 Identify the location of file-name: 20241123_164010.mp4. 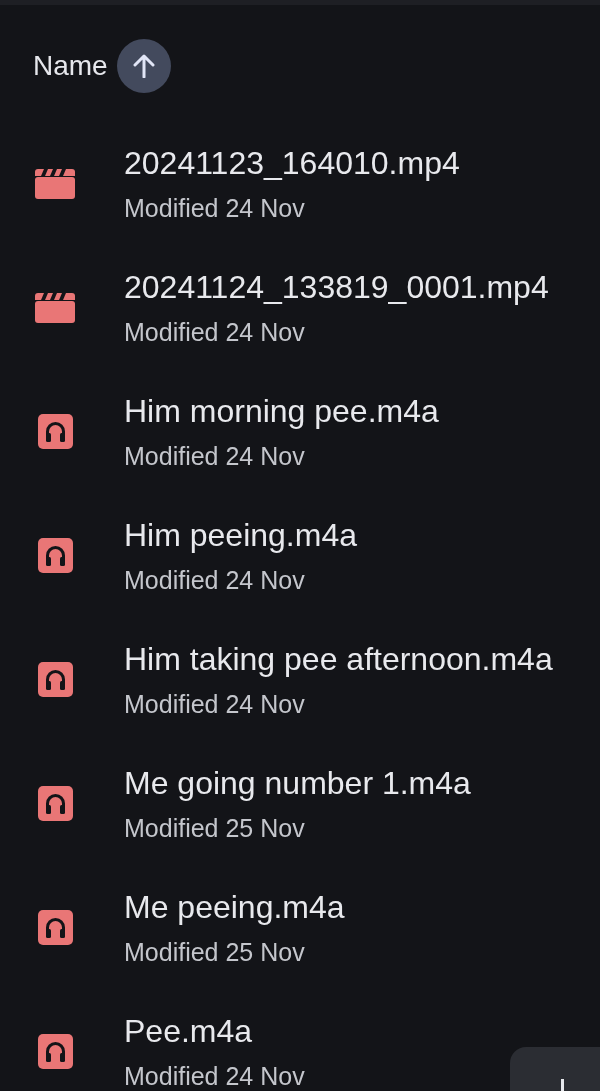
(292, 162).